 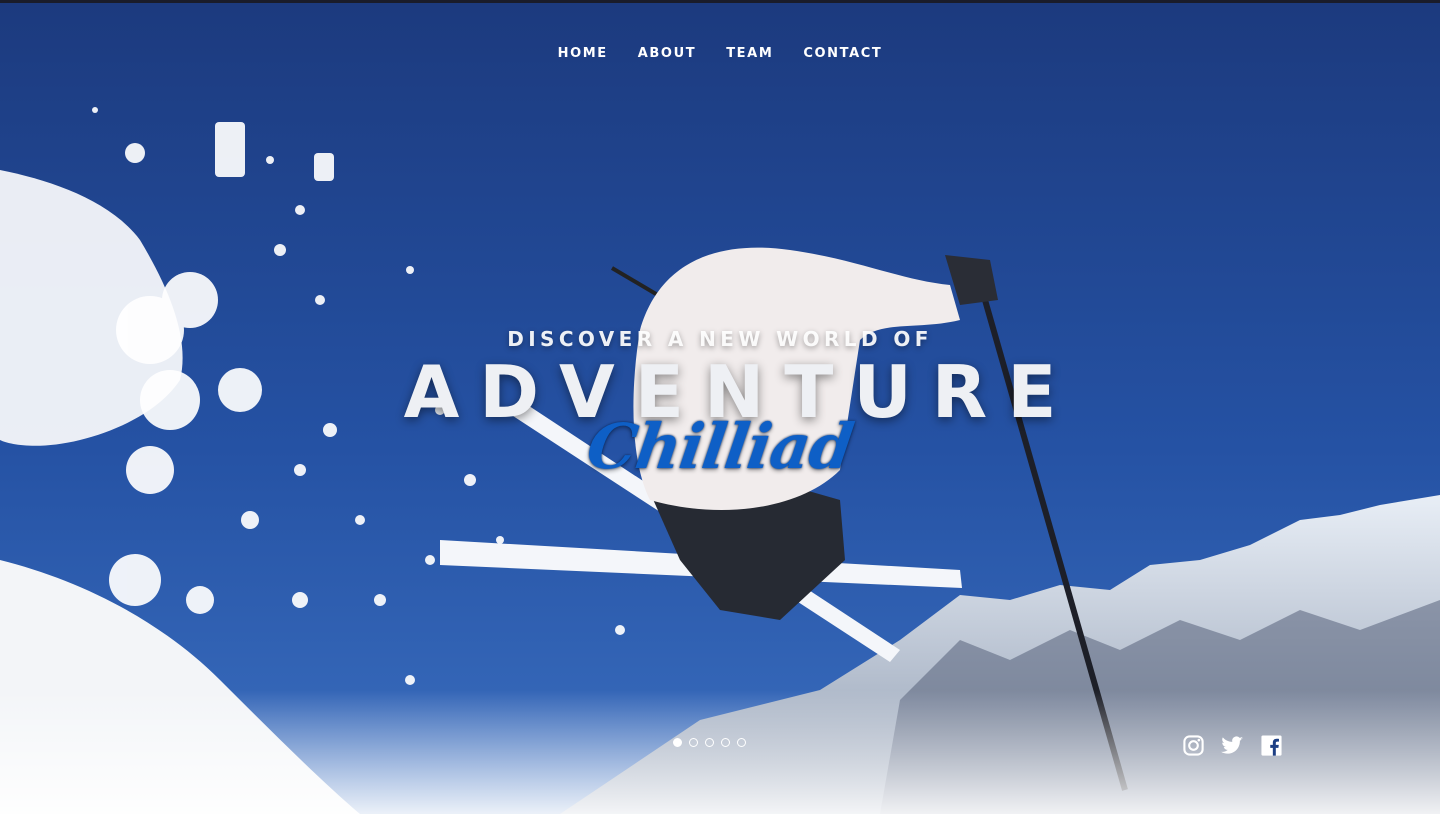 What do you see at coordinates (749, 53) in the screenshot?
I see `nav-team-link: TEAM` at bounding box center [749, 53].